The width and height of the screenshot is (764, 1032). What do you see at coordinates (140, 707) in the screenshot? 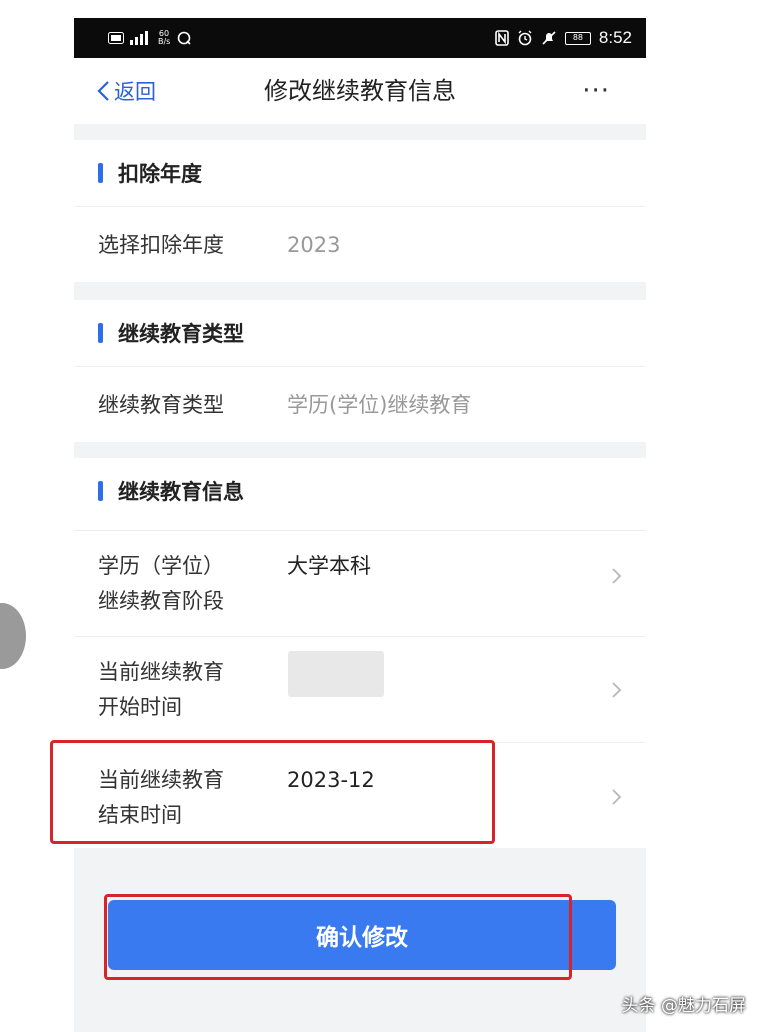
I see `row-label-line: 开始时间` at bounding box center [140, 707].